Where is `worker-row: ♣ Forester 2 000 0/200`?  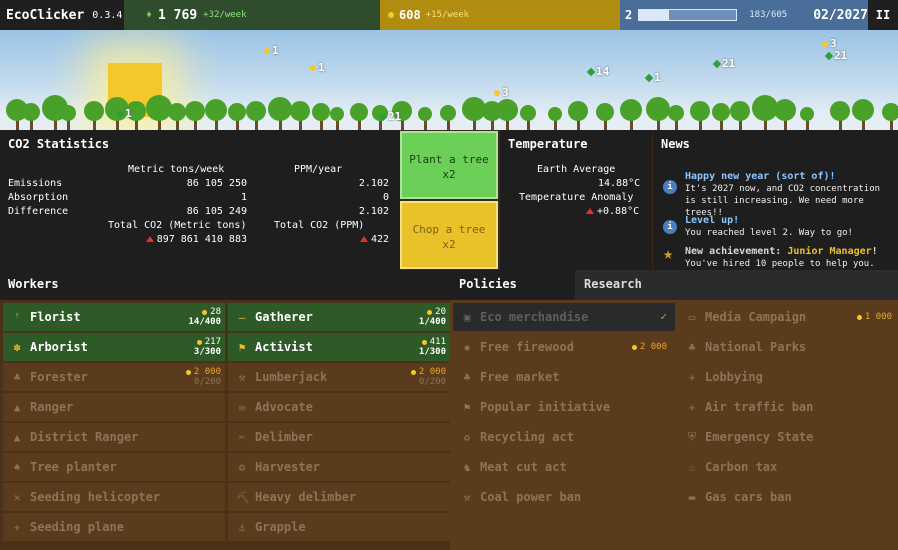
worker-row: ♣ Forester 2 000 0/200 is located at coordinates (114, 377).